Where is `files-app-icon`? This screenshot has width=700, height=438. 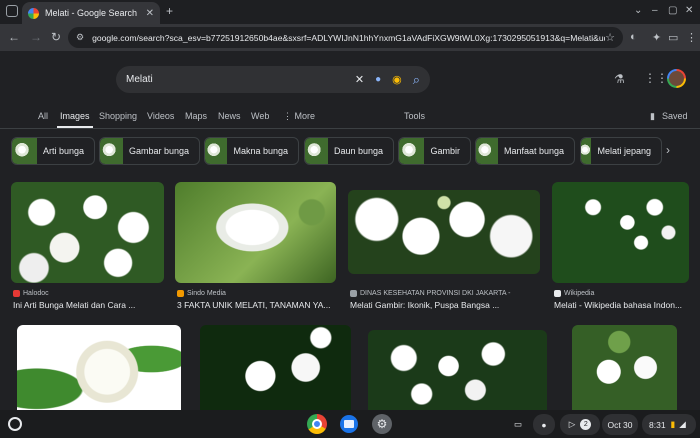
files-app-icon is located at coordinates (349, 424).